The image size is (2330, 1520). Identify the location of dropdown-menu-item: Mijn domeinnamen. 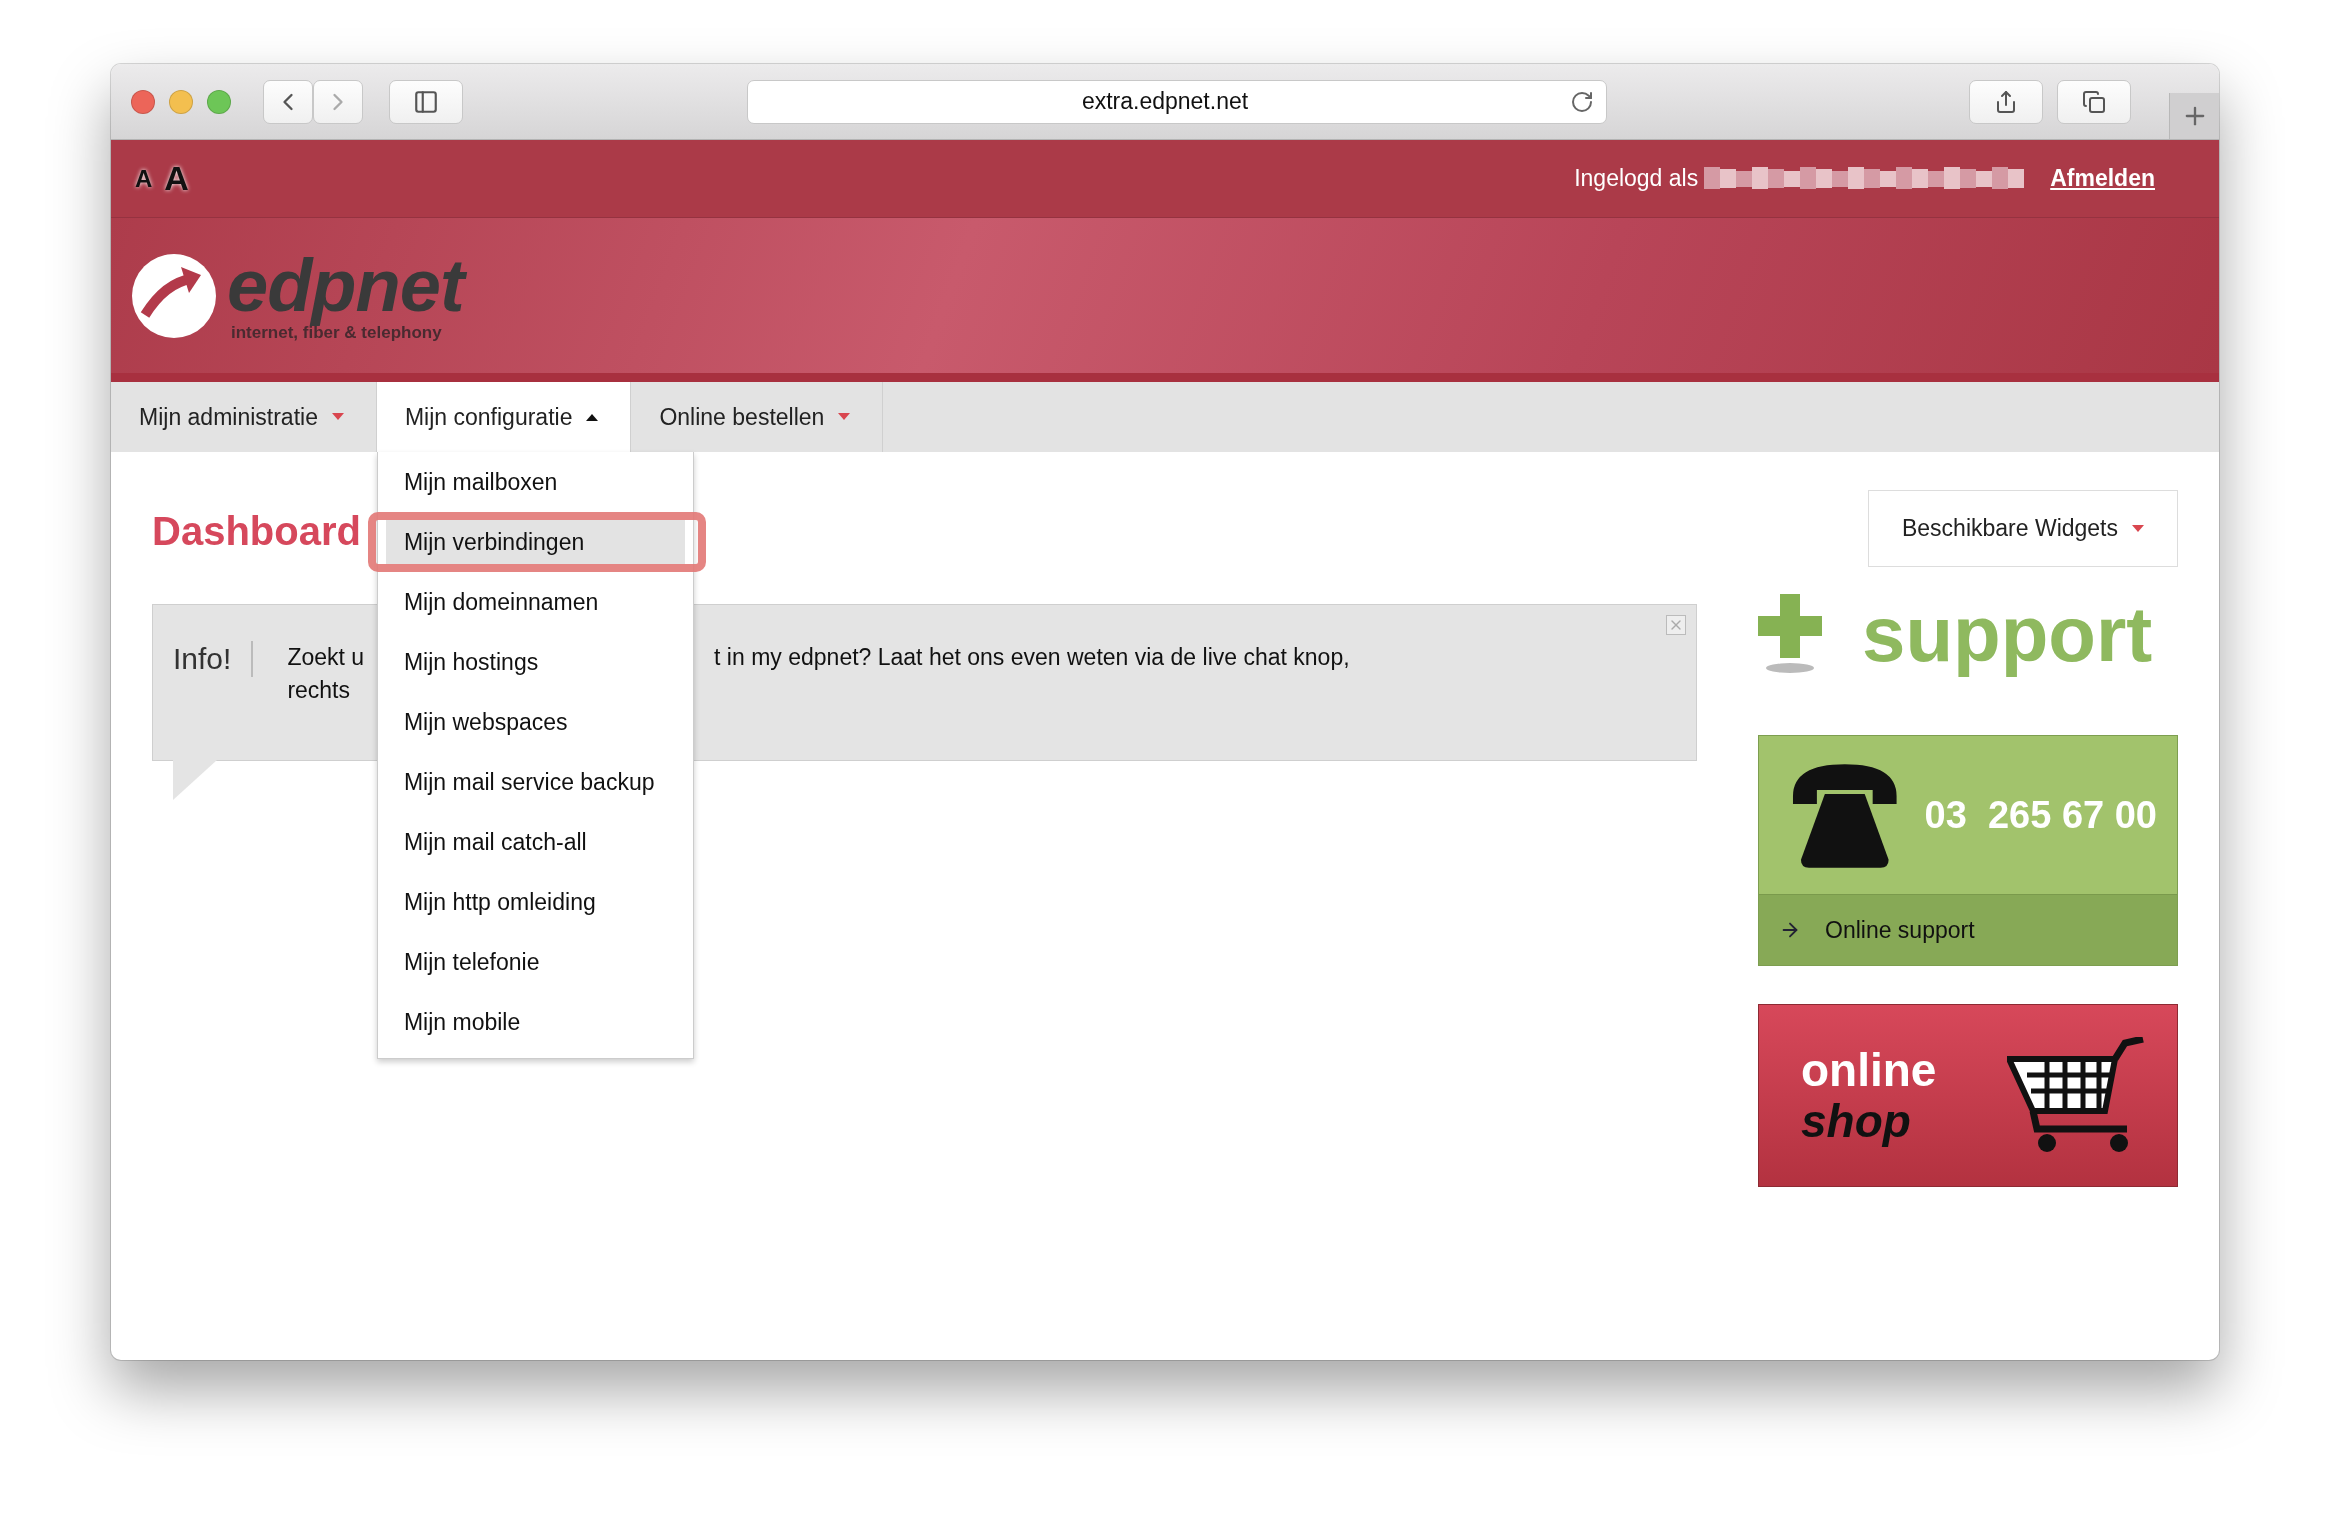
(535, 602).